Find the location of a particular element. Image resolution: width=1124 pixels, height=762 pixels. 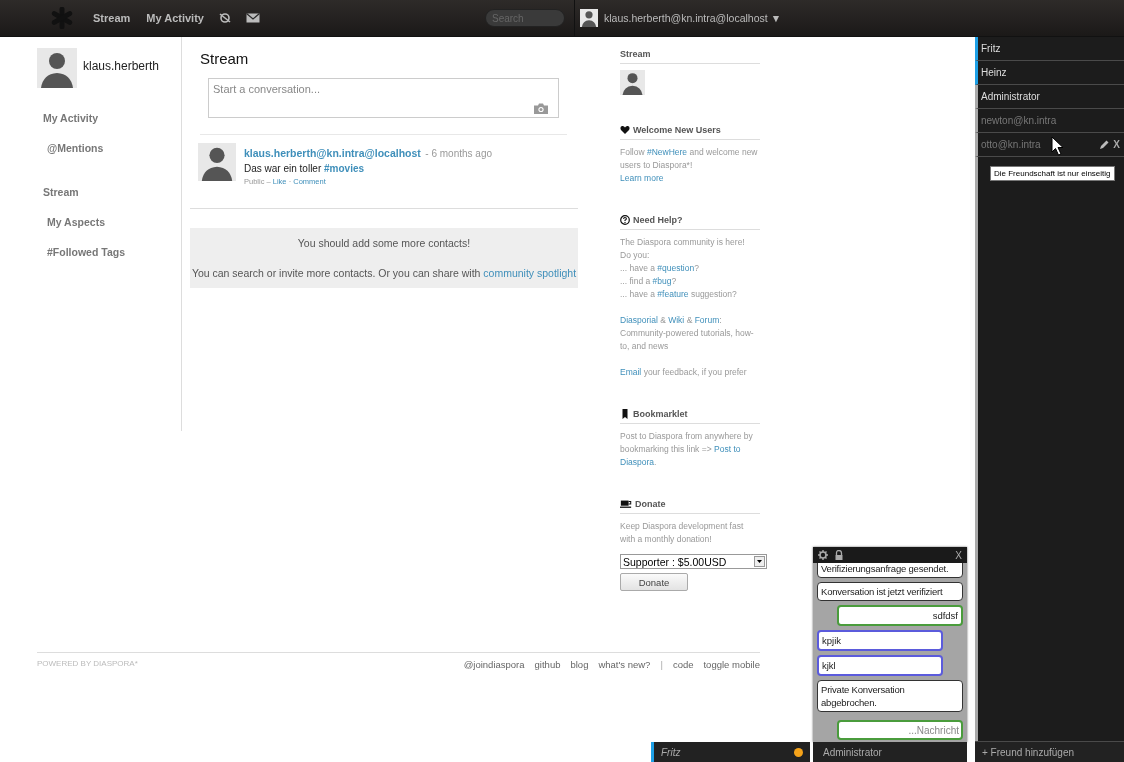

nav-item: My Activity is located at coordinates (112, 118).